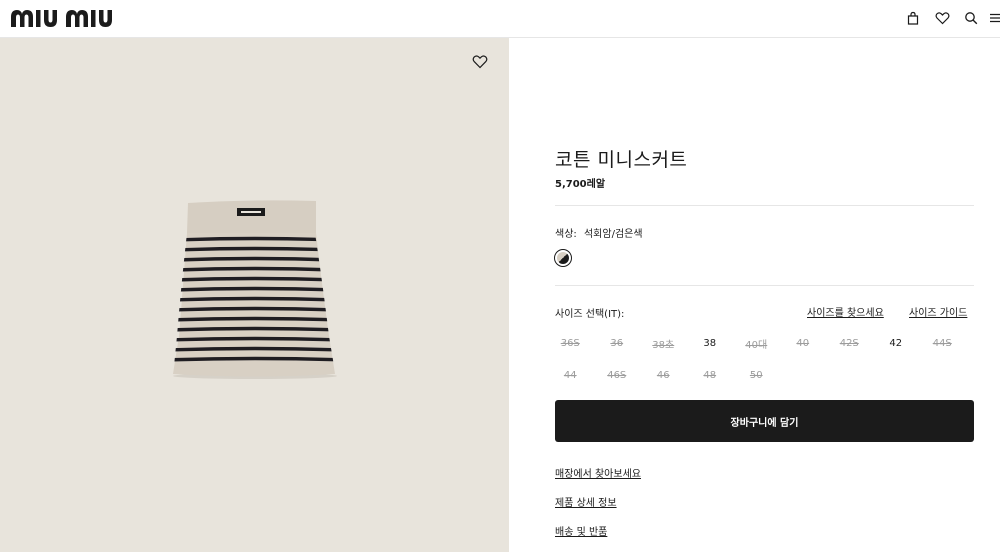 This screenshot has width=1000, height=552. Describe the element at coordinates (613, 234) in the screenshot. I see `color-value: 석회암/검은색` at that location.